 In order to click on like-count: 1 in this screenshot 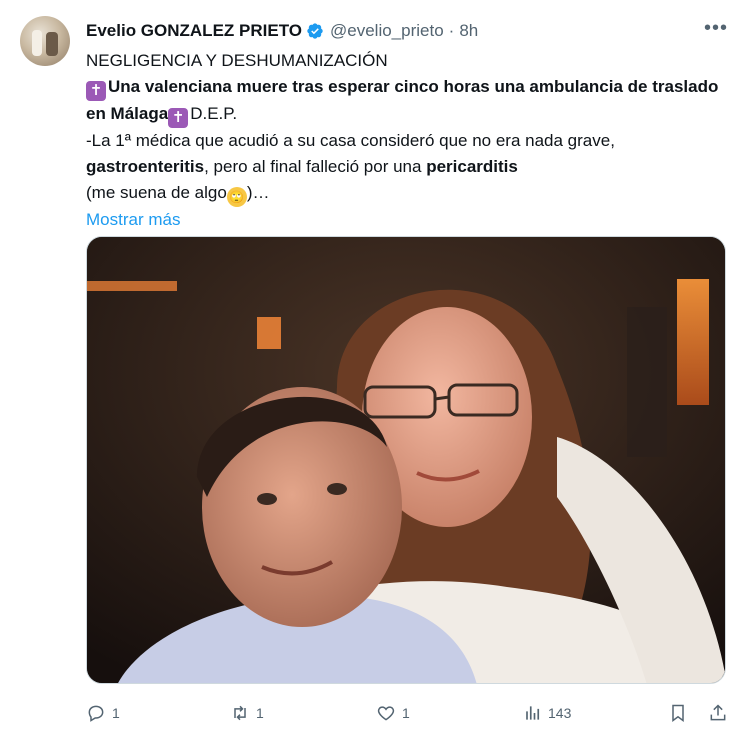, I will do `click(406, 713)`.